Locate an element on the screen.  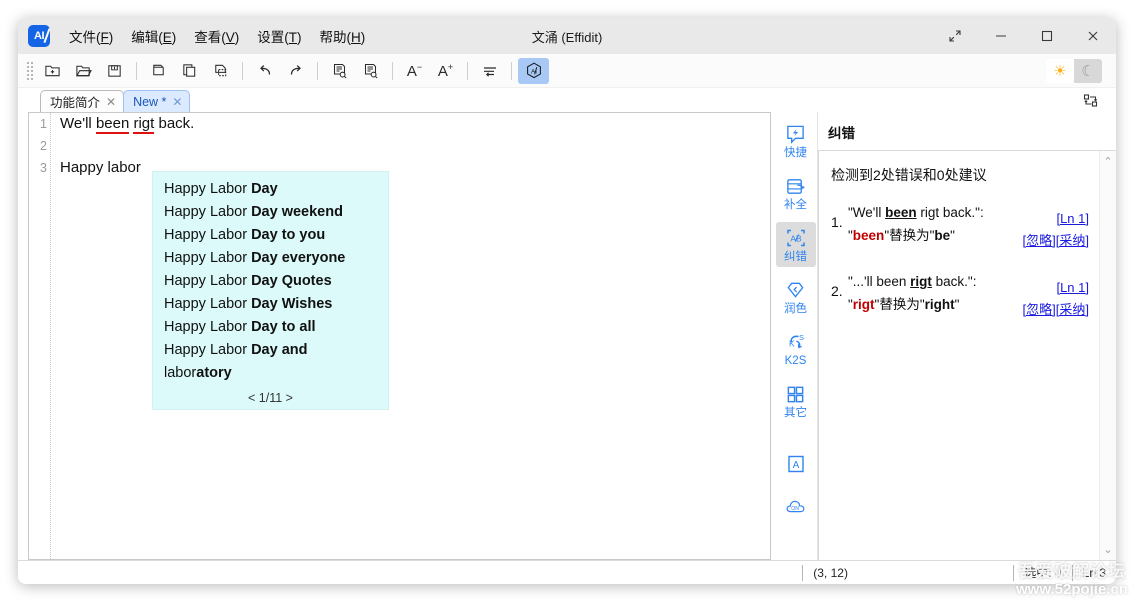
save-file-button is located at coordinates (114, 71).